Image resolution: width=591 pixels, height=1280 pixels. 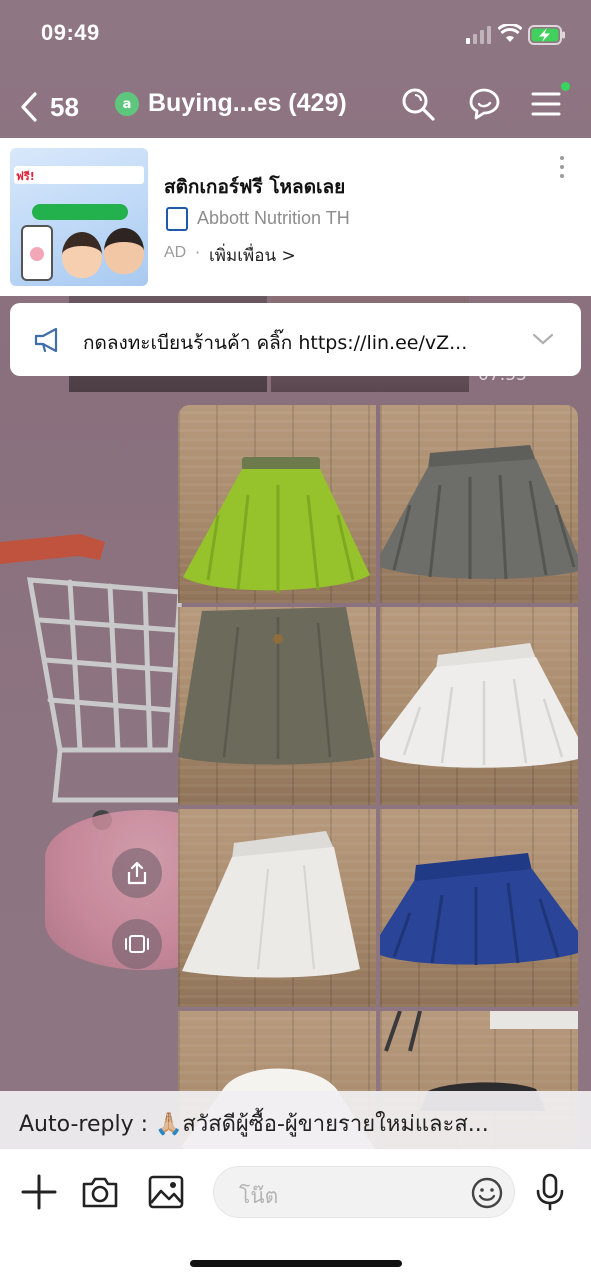 I want to click on photo-grey-pleated-skirt, so click(x=479, y=504).